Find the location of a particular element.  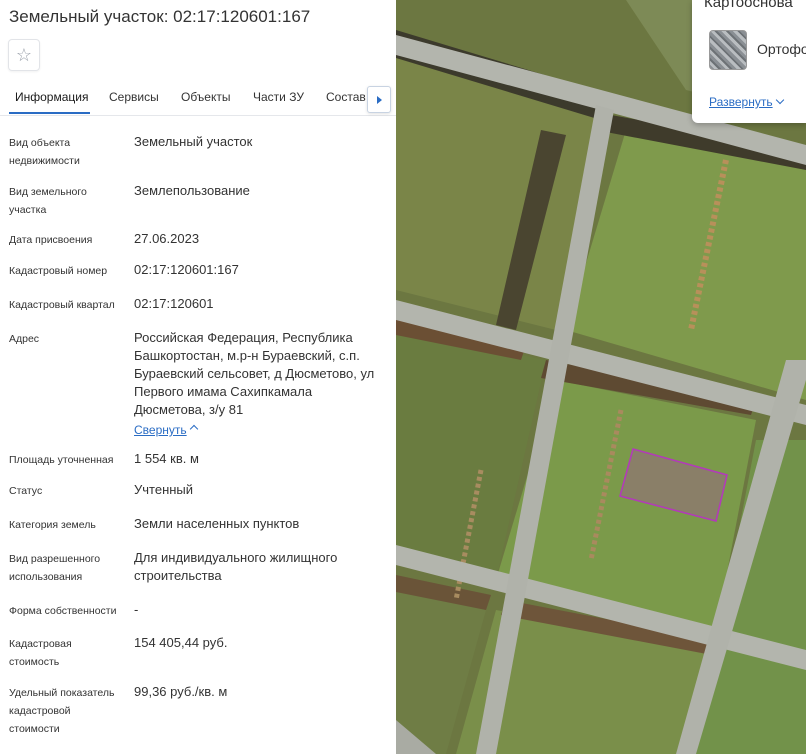

field-value: Земельный участок is located at coordinates (193, 141).